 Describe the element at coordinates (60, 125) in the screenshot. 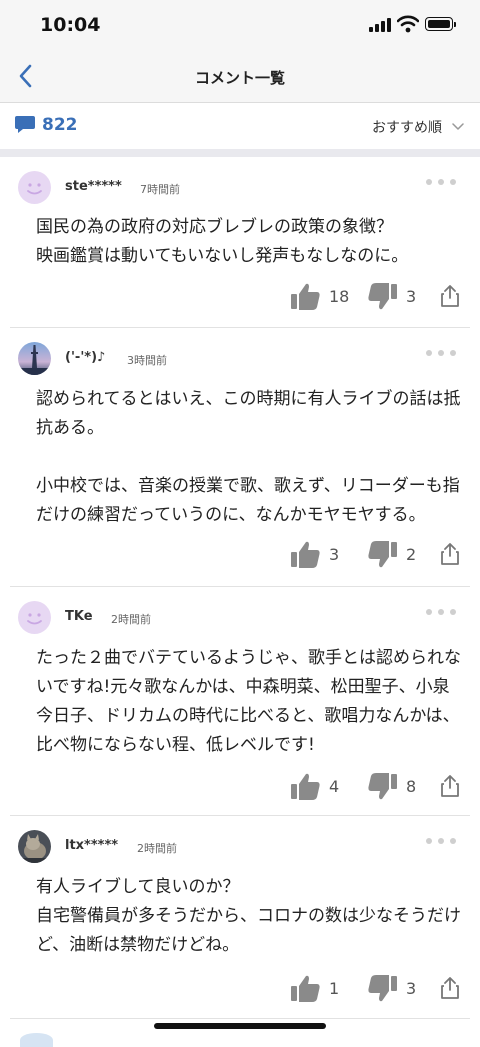

I see `comment-count: 822` at that location.